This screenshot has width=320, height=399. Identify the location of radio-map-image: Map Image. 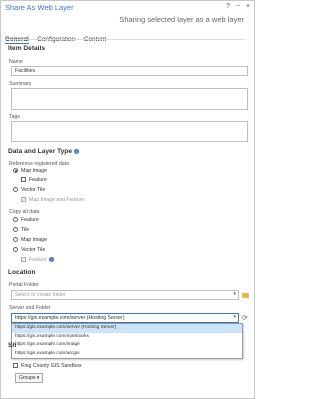
(30, 172).